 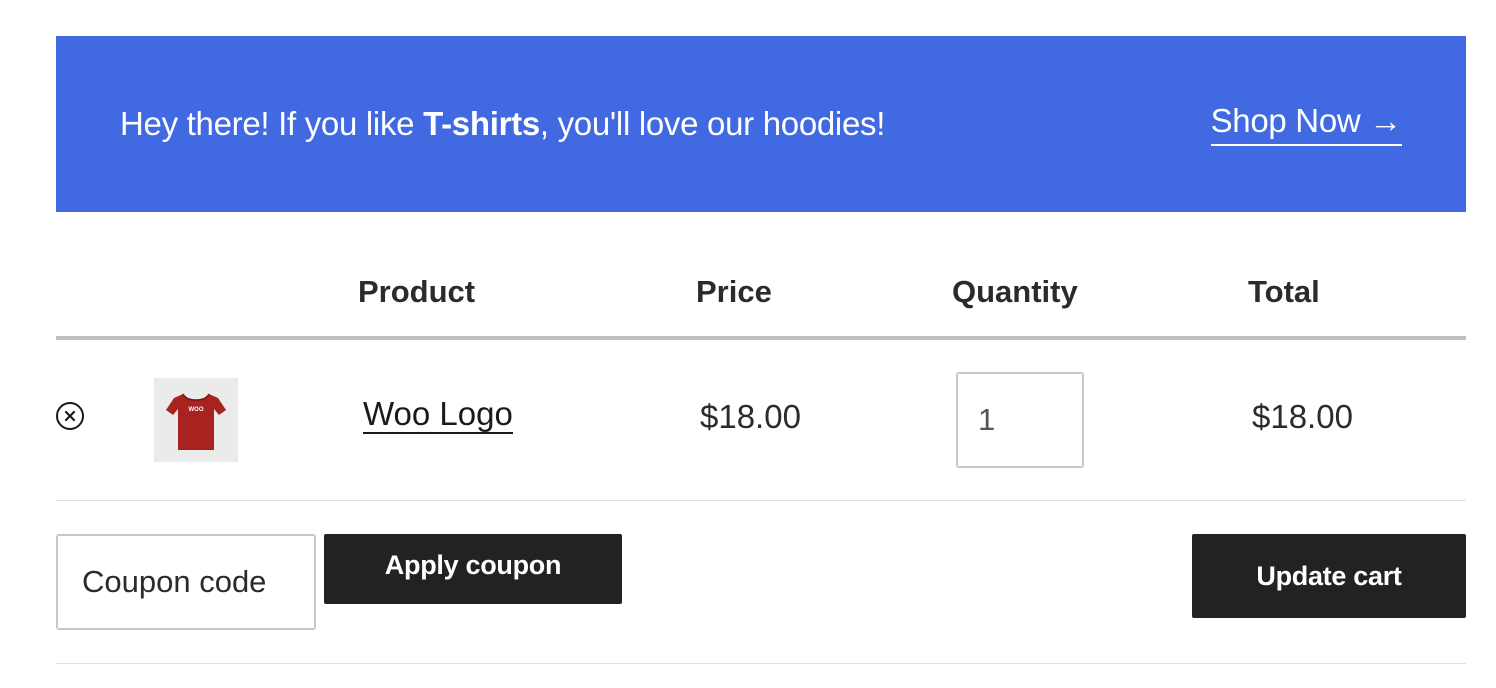 What do you see at coordinates (712, 123) in the screenshot?
I see `banner-text-after: , you'll love our hoodies!` at bounding box center [712, 123].